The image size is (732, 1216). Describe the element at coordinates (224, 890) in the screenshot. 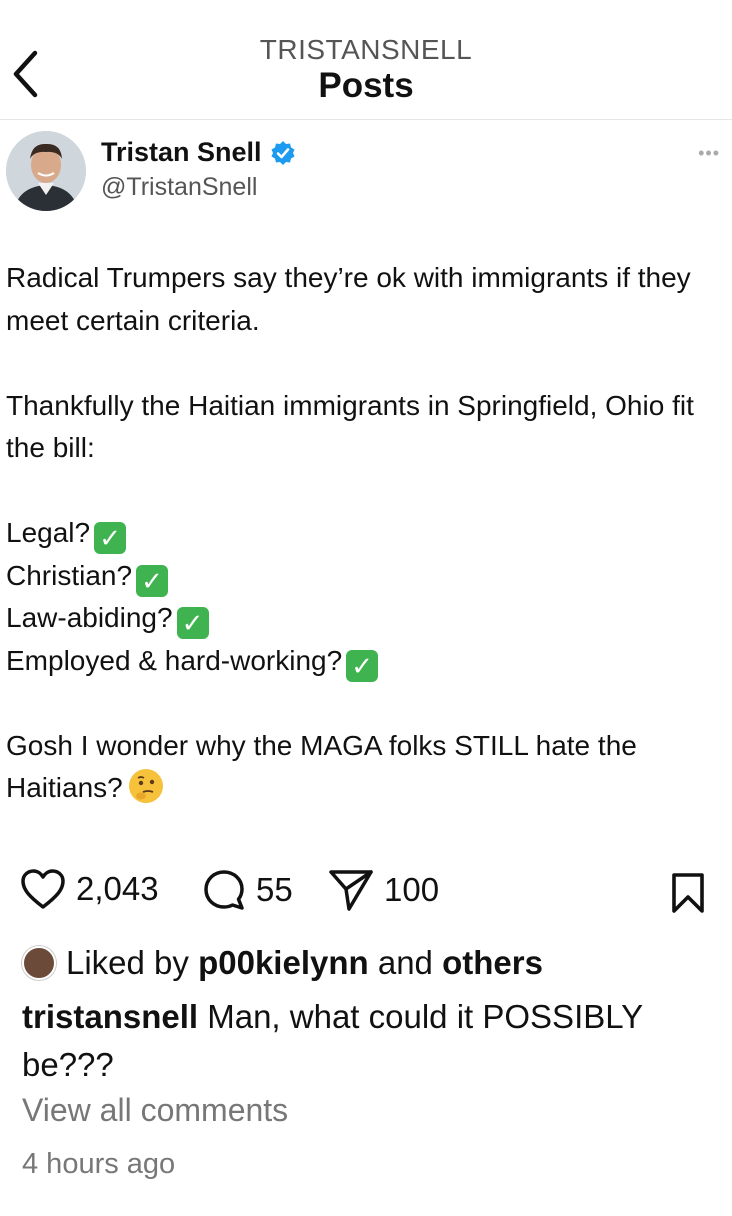

I see `comment-bubble-icon` at that location.